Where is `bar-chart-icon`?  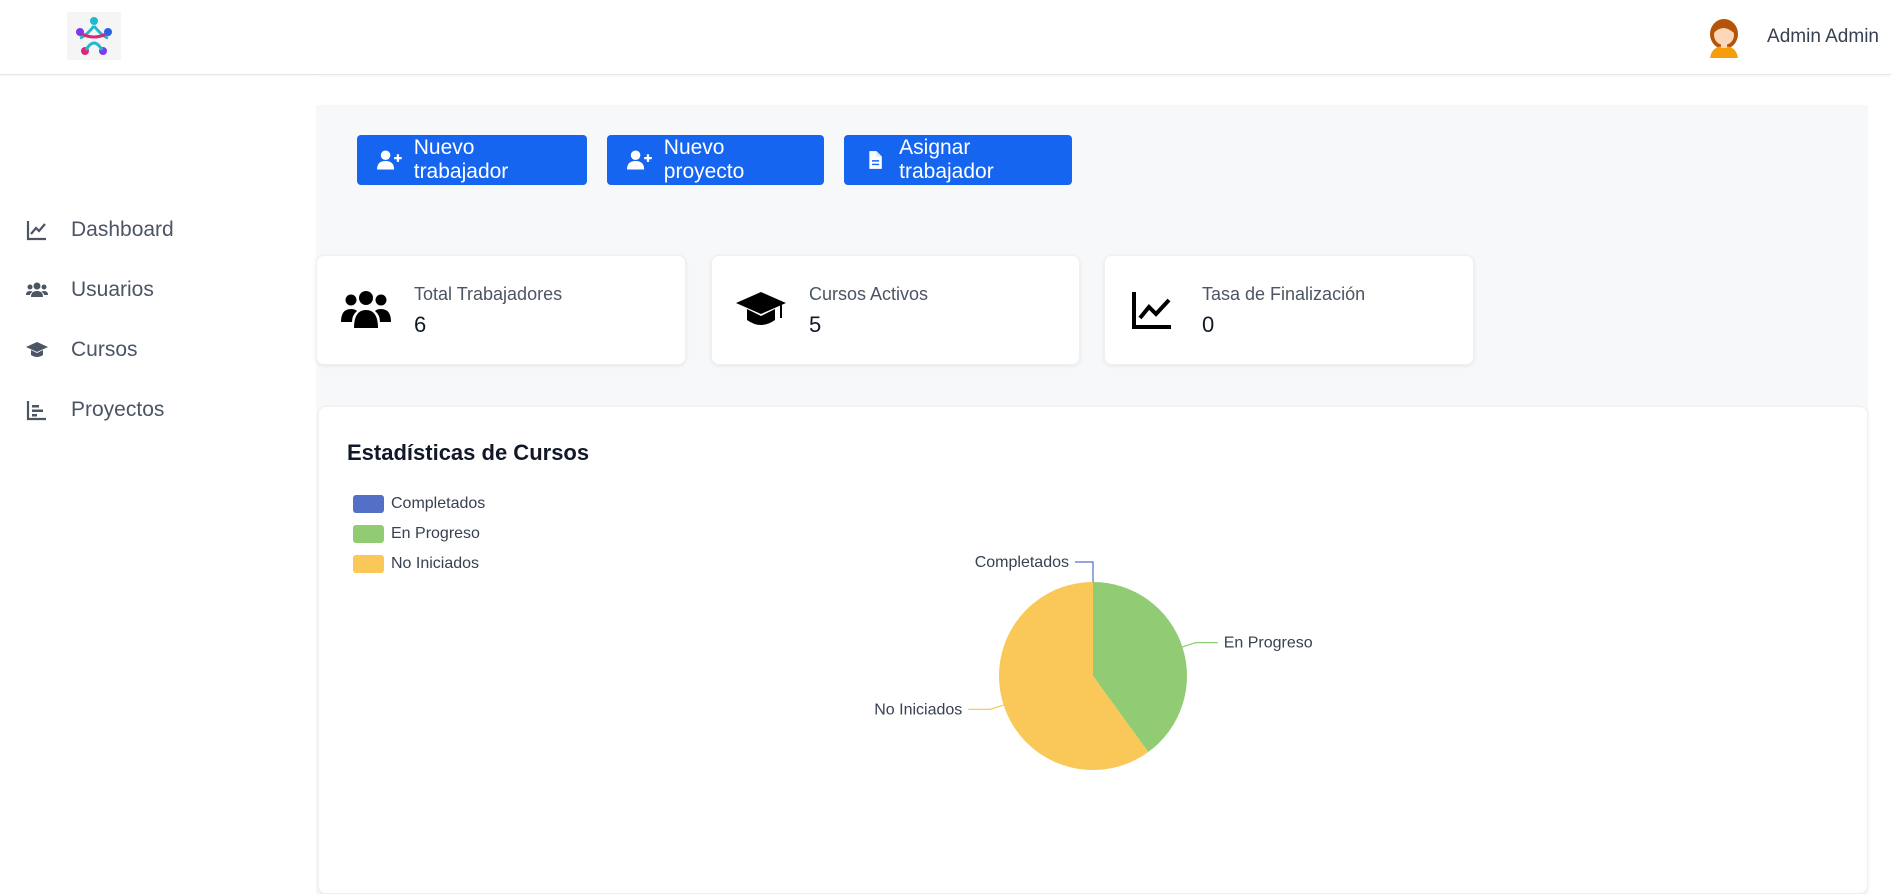
bar-chart-icon is located at coordinates (36, 411).